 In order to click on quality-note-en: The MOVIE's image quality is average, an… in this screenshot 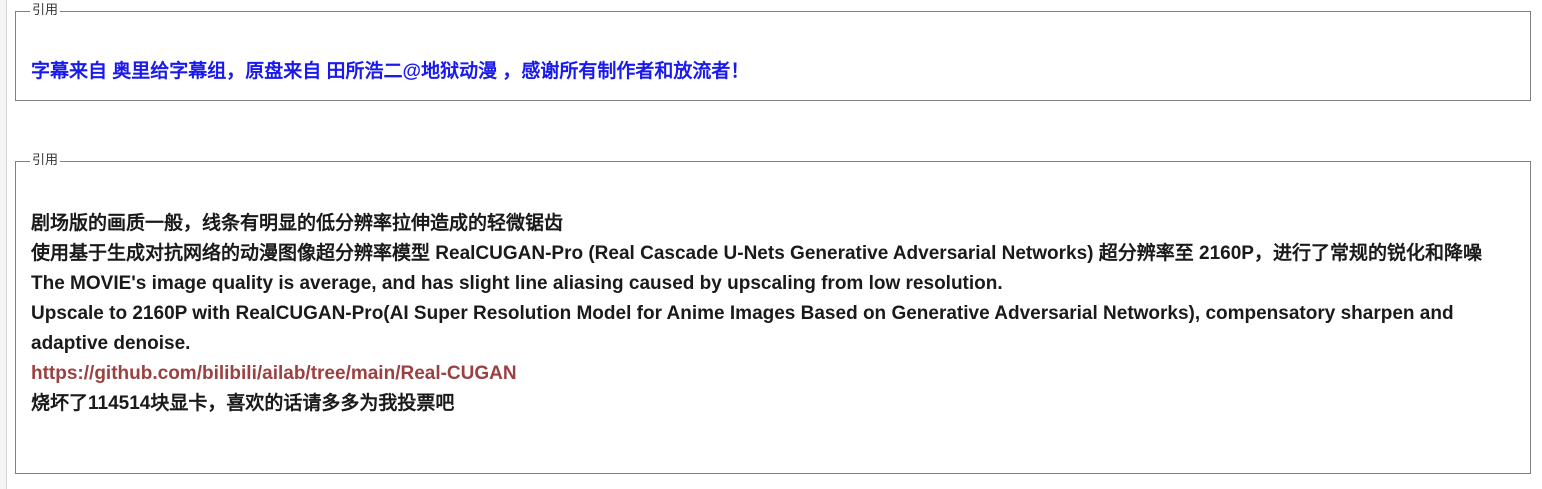, I will do `click(517, 283)`.